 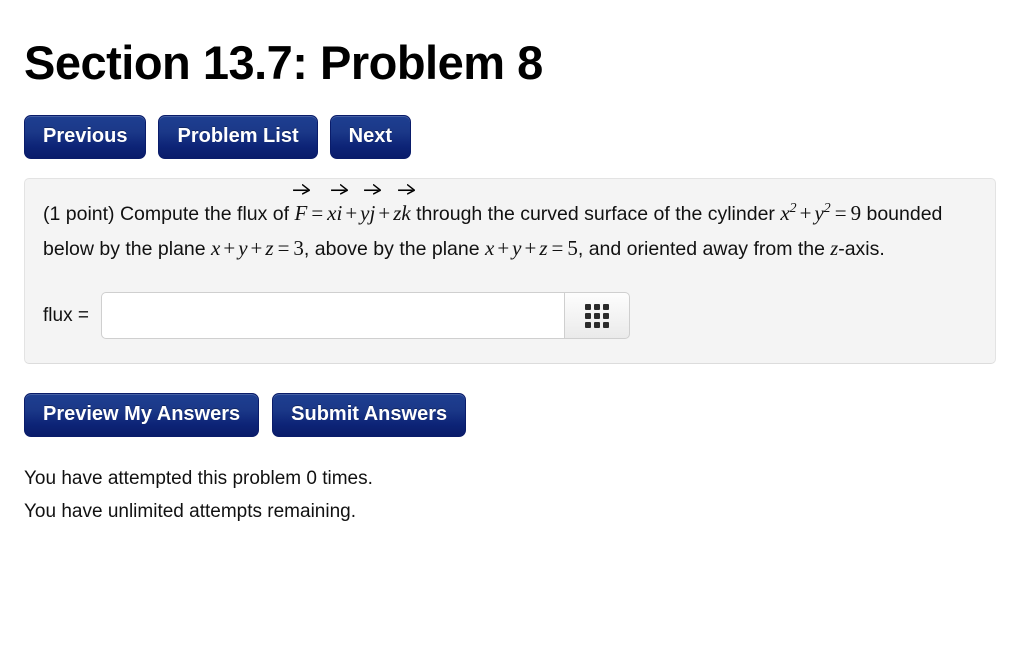 What do you see at coordinates (283, 62) in the screenshot?
I see `page-title: Section 13.7: Problem 8` at bounding box center [283, 62].